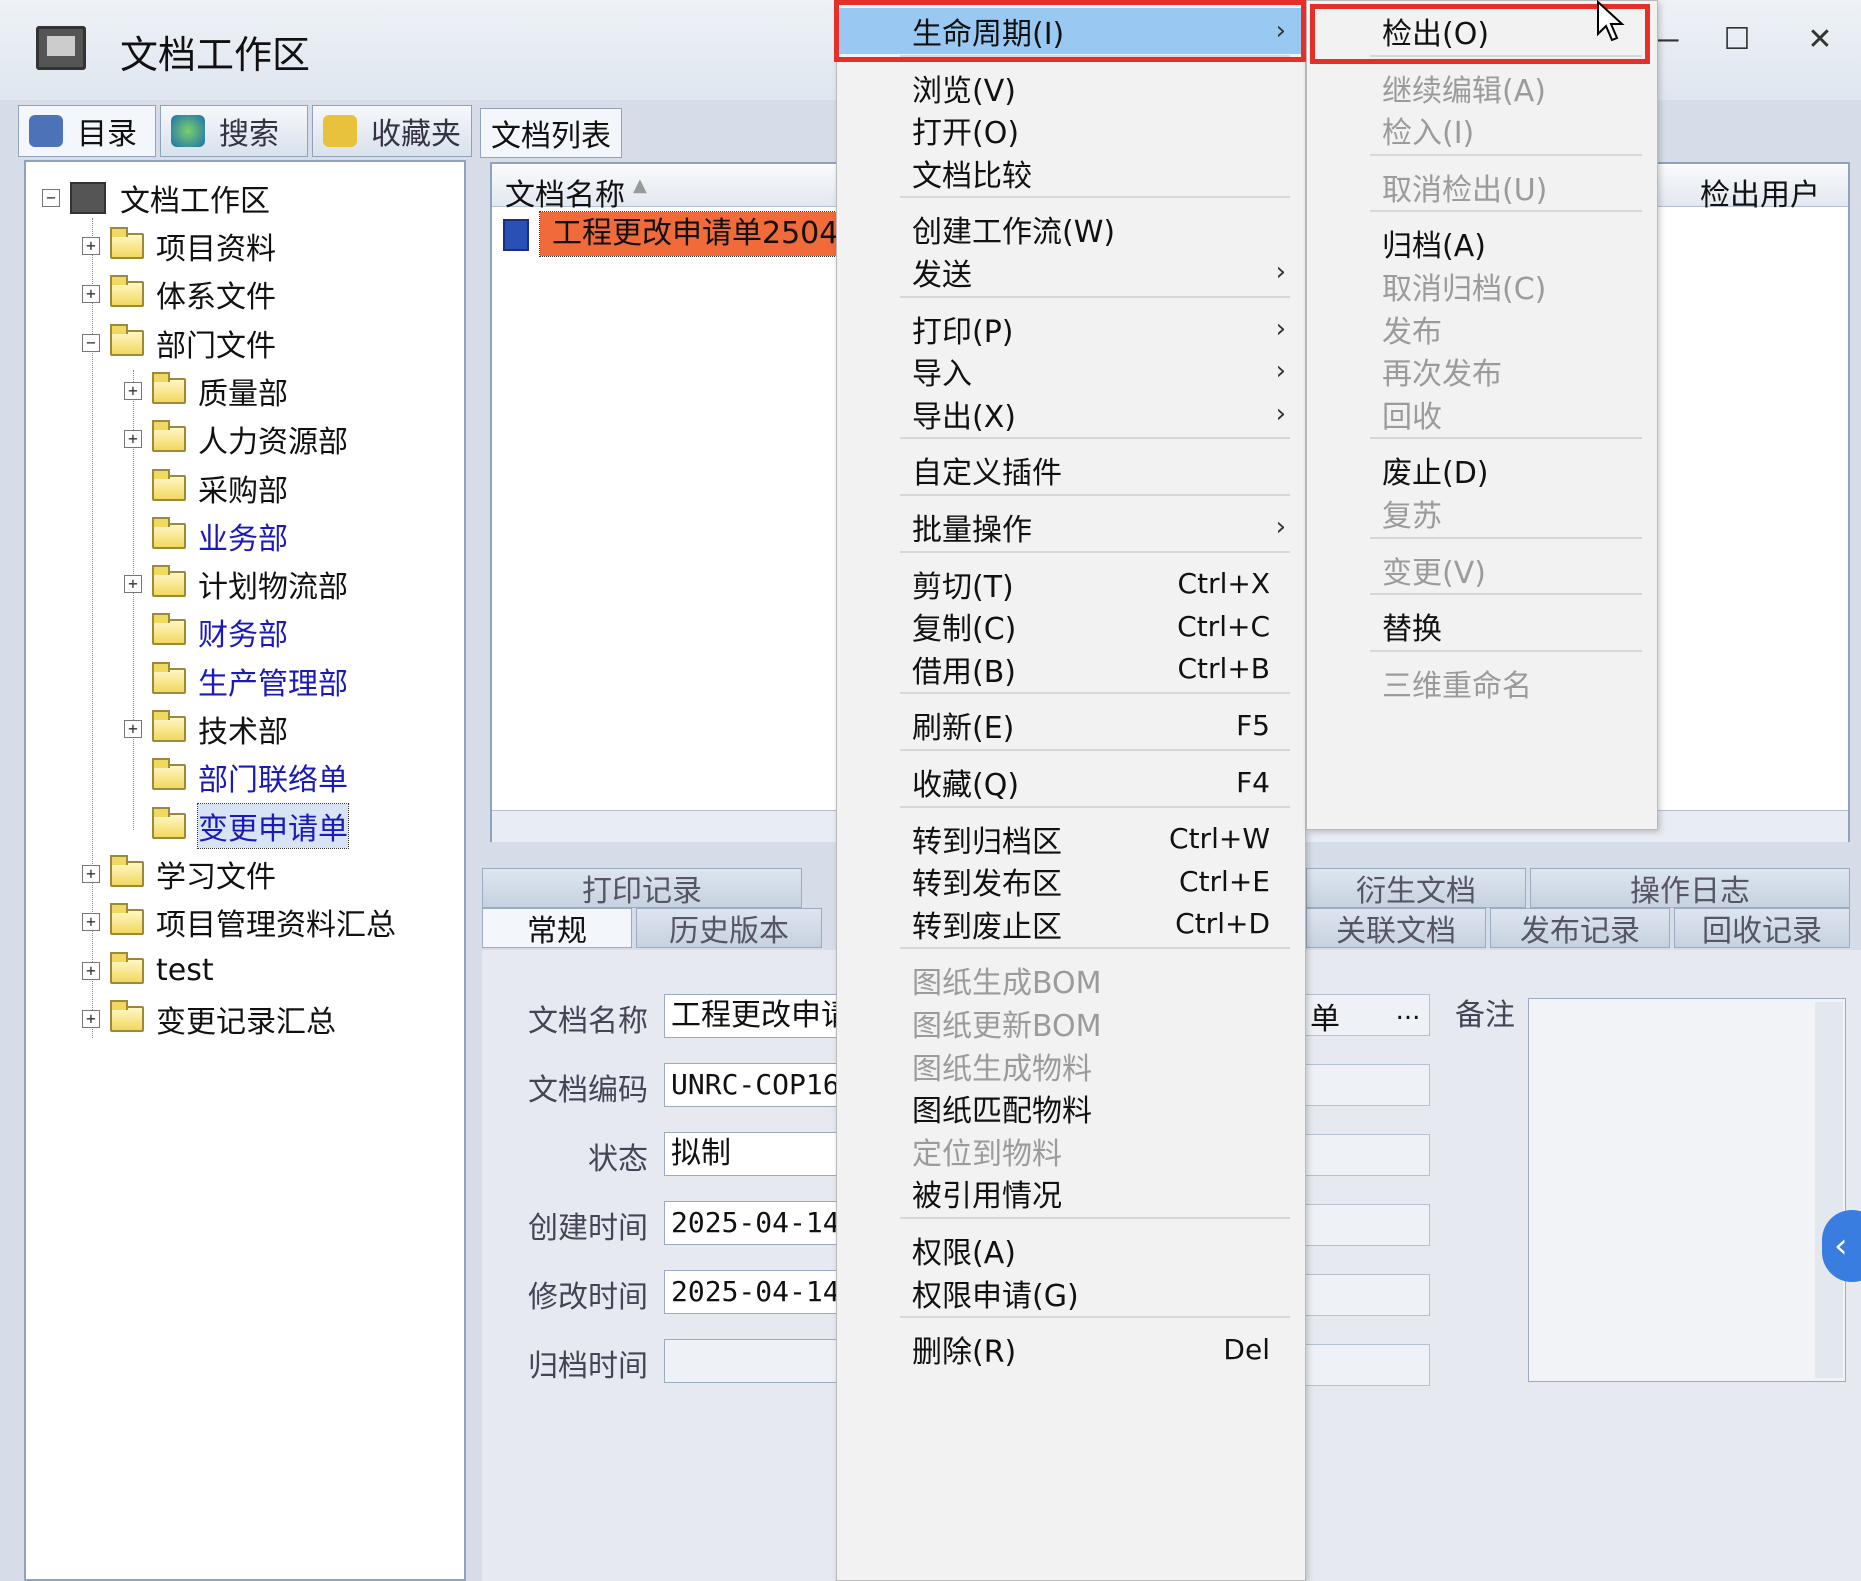 Image resolution: width=1861 pixels, height=1581 pixels. What do you see at coordinates (754, 1085) in the screenshot?
I see `property-field: UNRC-COP16-0` at bounding box center [754, 1085].